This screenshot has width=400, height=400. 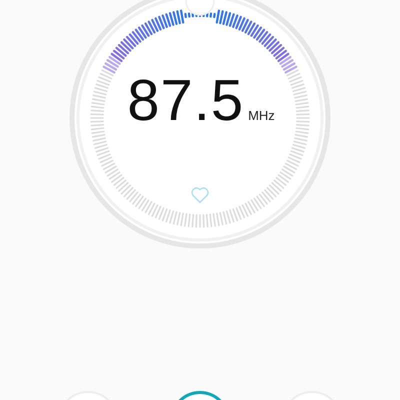 I want to click on frequency-unit: MHz, so click(x=261, y=116).